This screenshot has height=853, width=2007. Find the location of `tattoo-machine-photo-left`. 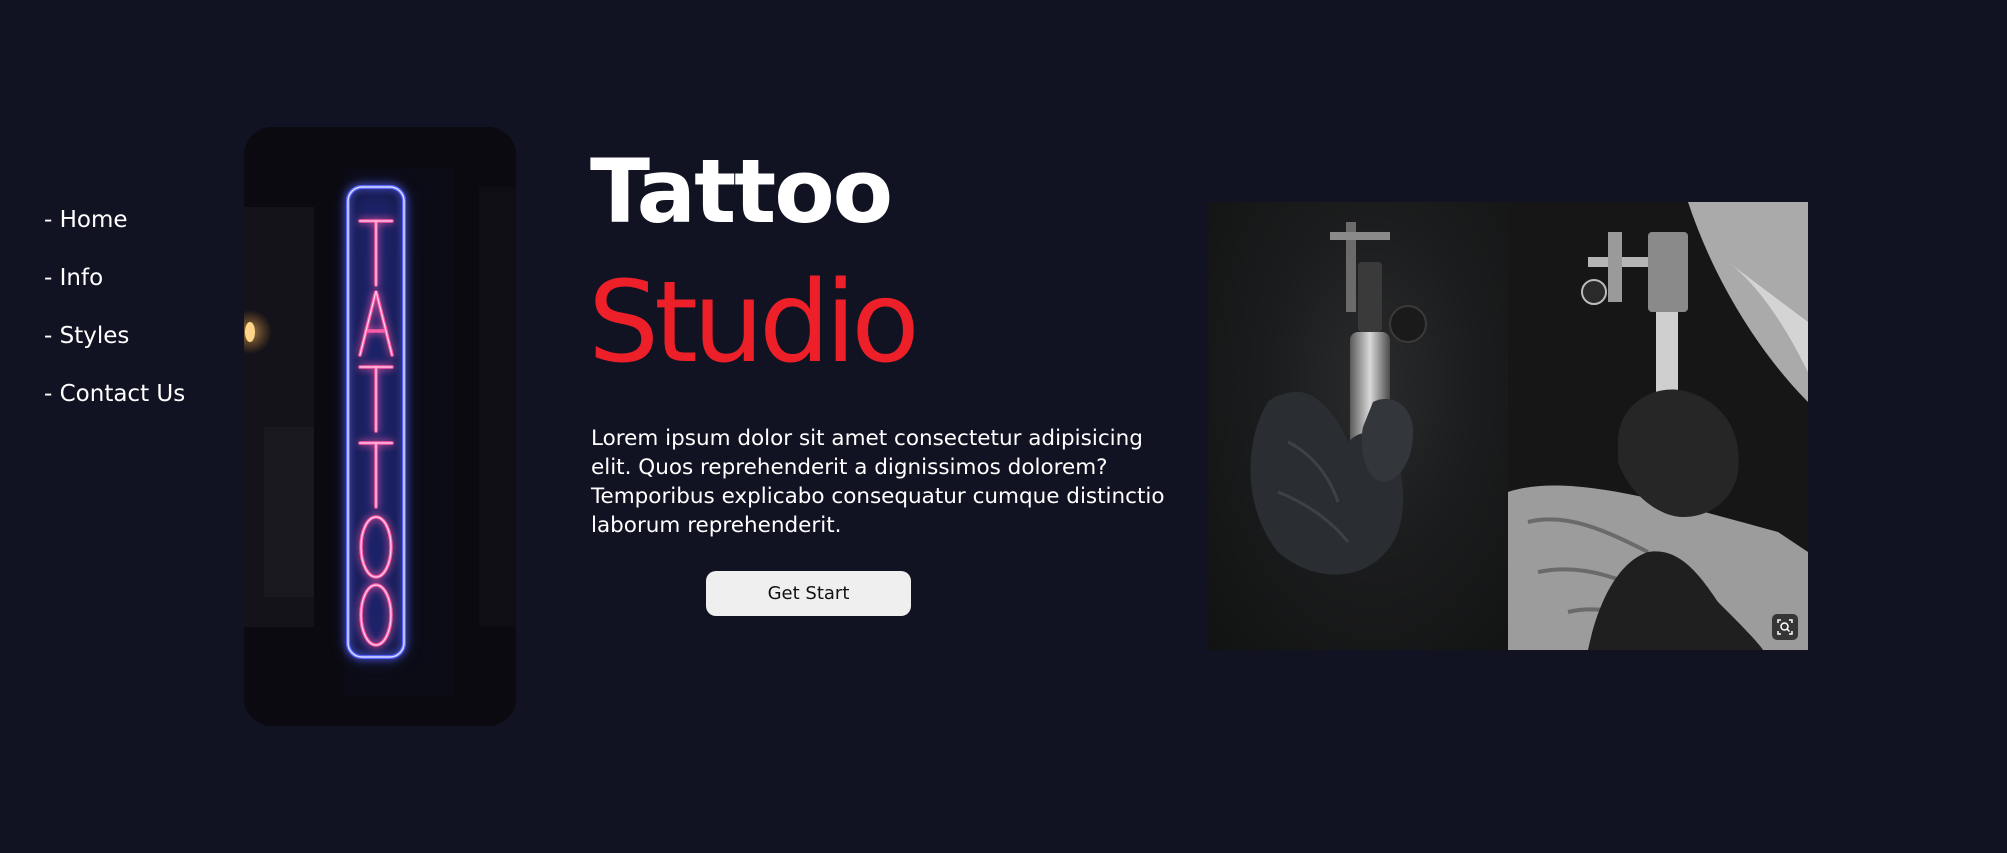

tattoo-machine-photo-left is located at coordinates (1358, 426).